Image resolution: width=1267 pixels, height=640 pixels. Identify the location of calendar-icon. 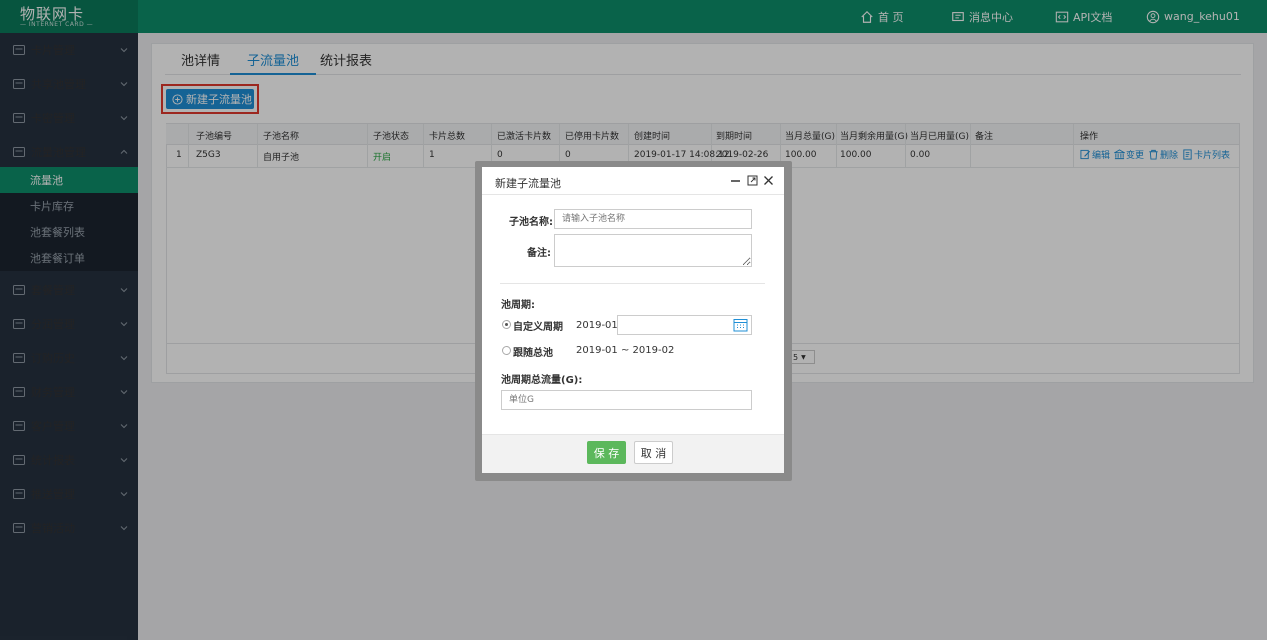
(740, 325).